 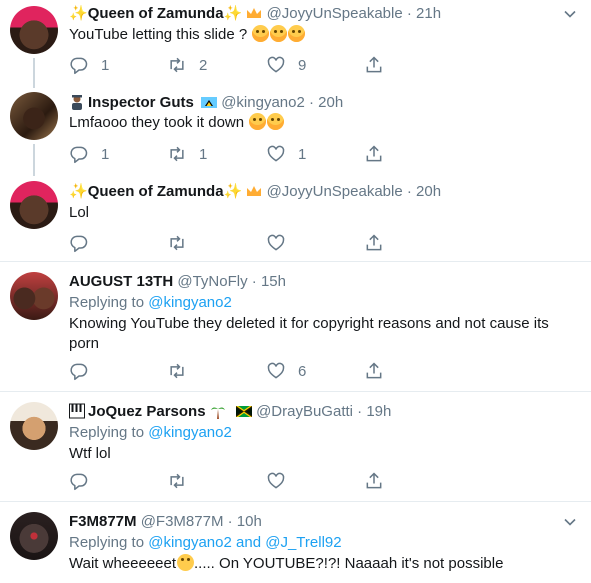 I want to click on timestamp: 19h, so click(x=378, y=411).